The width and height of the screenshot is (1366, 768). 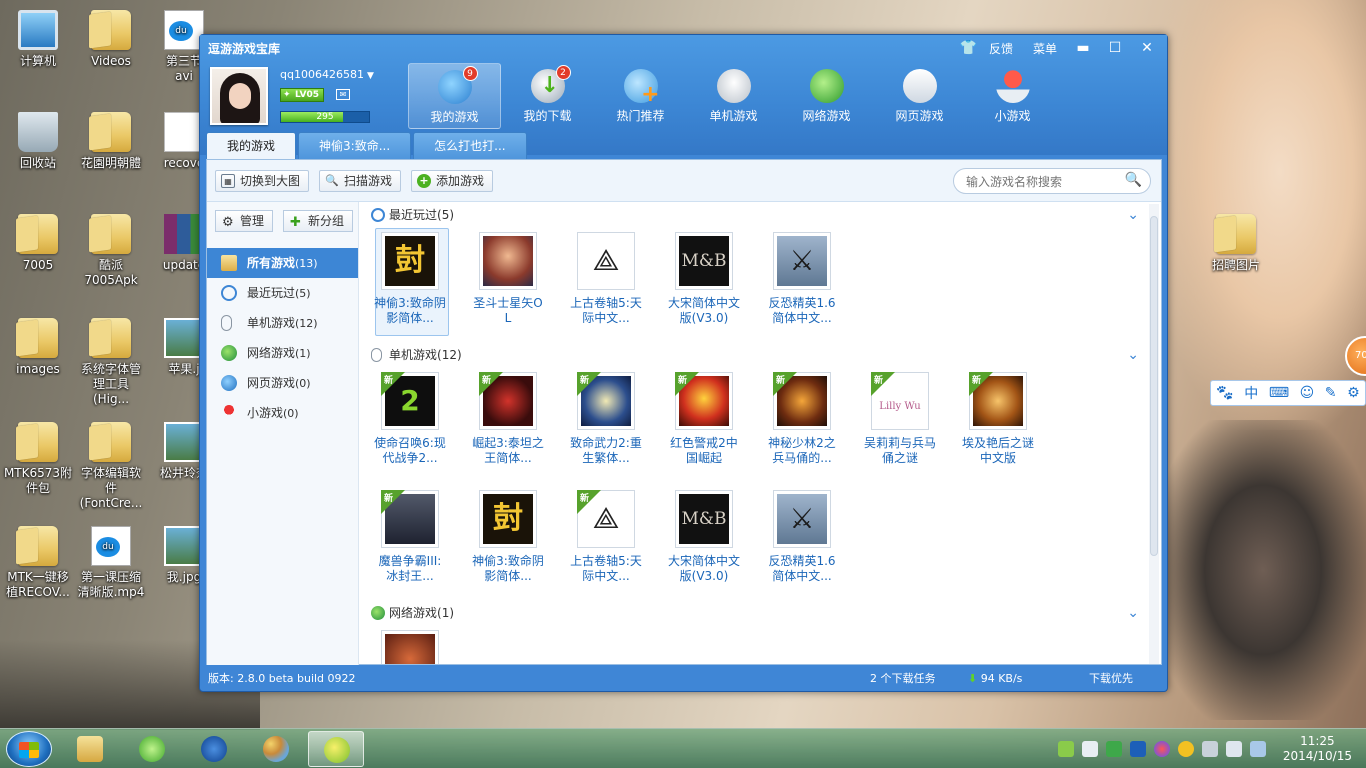 What do you see at coordinates (1234, 749) in the screenshot?
I see `device-tray-icon` at bounding box center [1234, 749].